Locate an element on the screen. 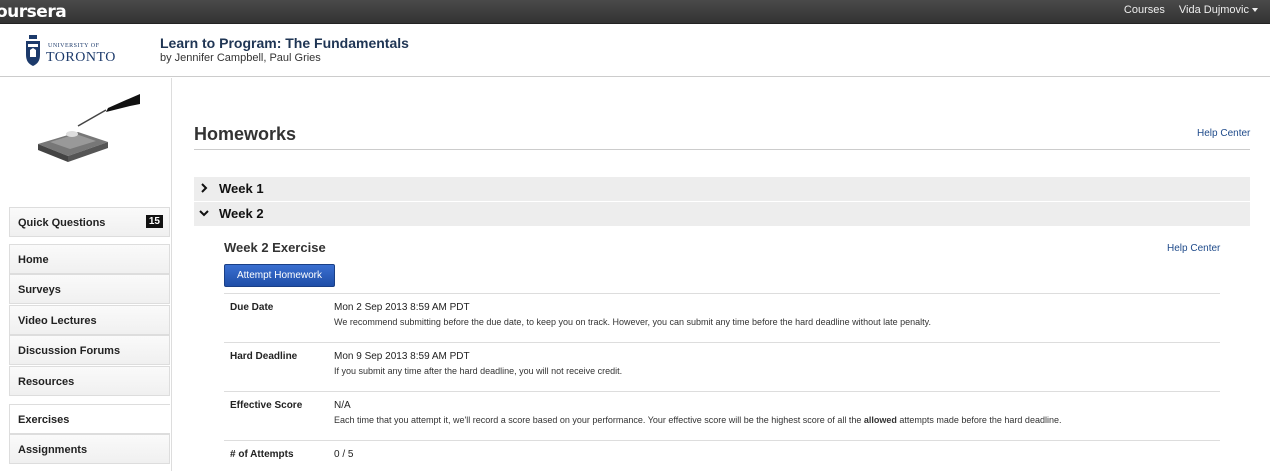 This screenshot has width=1270, height=471. sidebar-item-label: Video Lectures is located at coordinates (57, 321).